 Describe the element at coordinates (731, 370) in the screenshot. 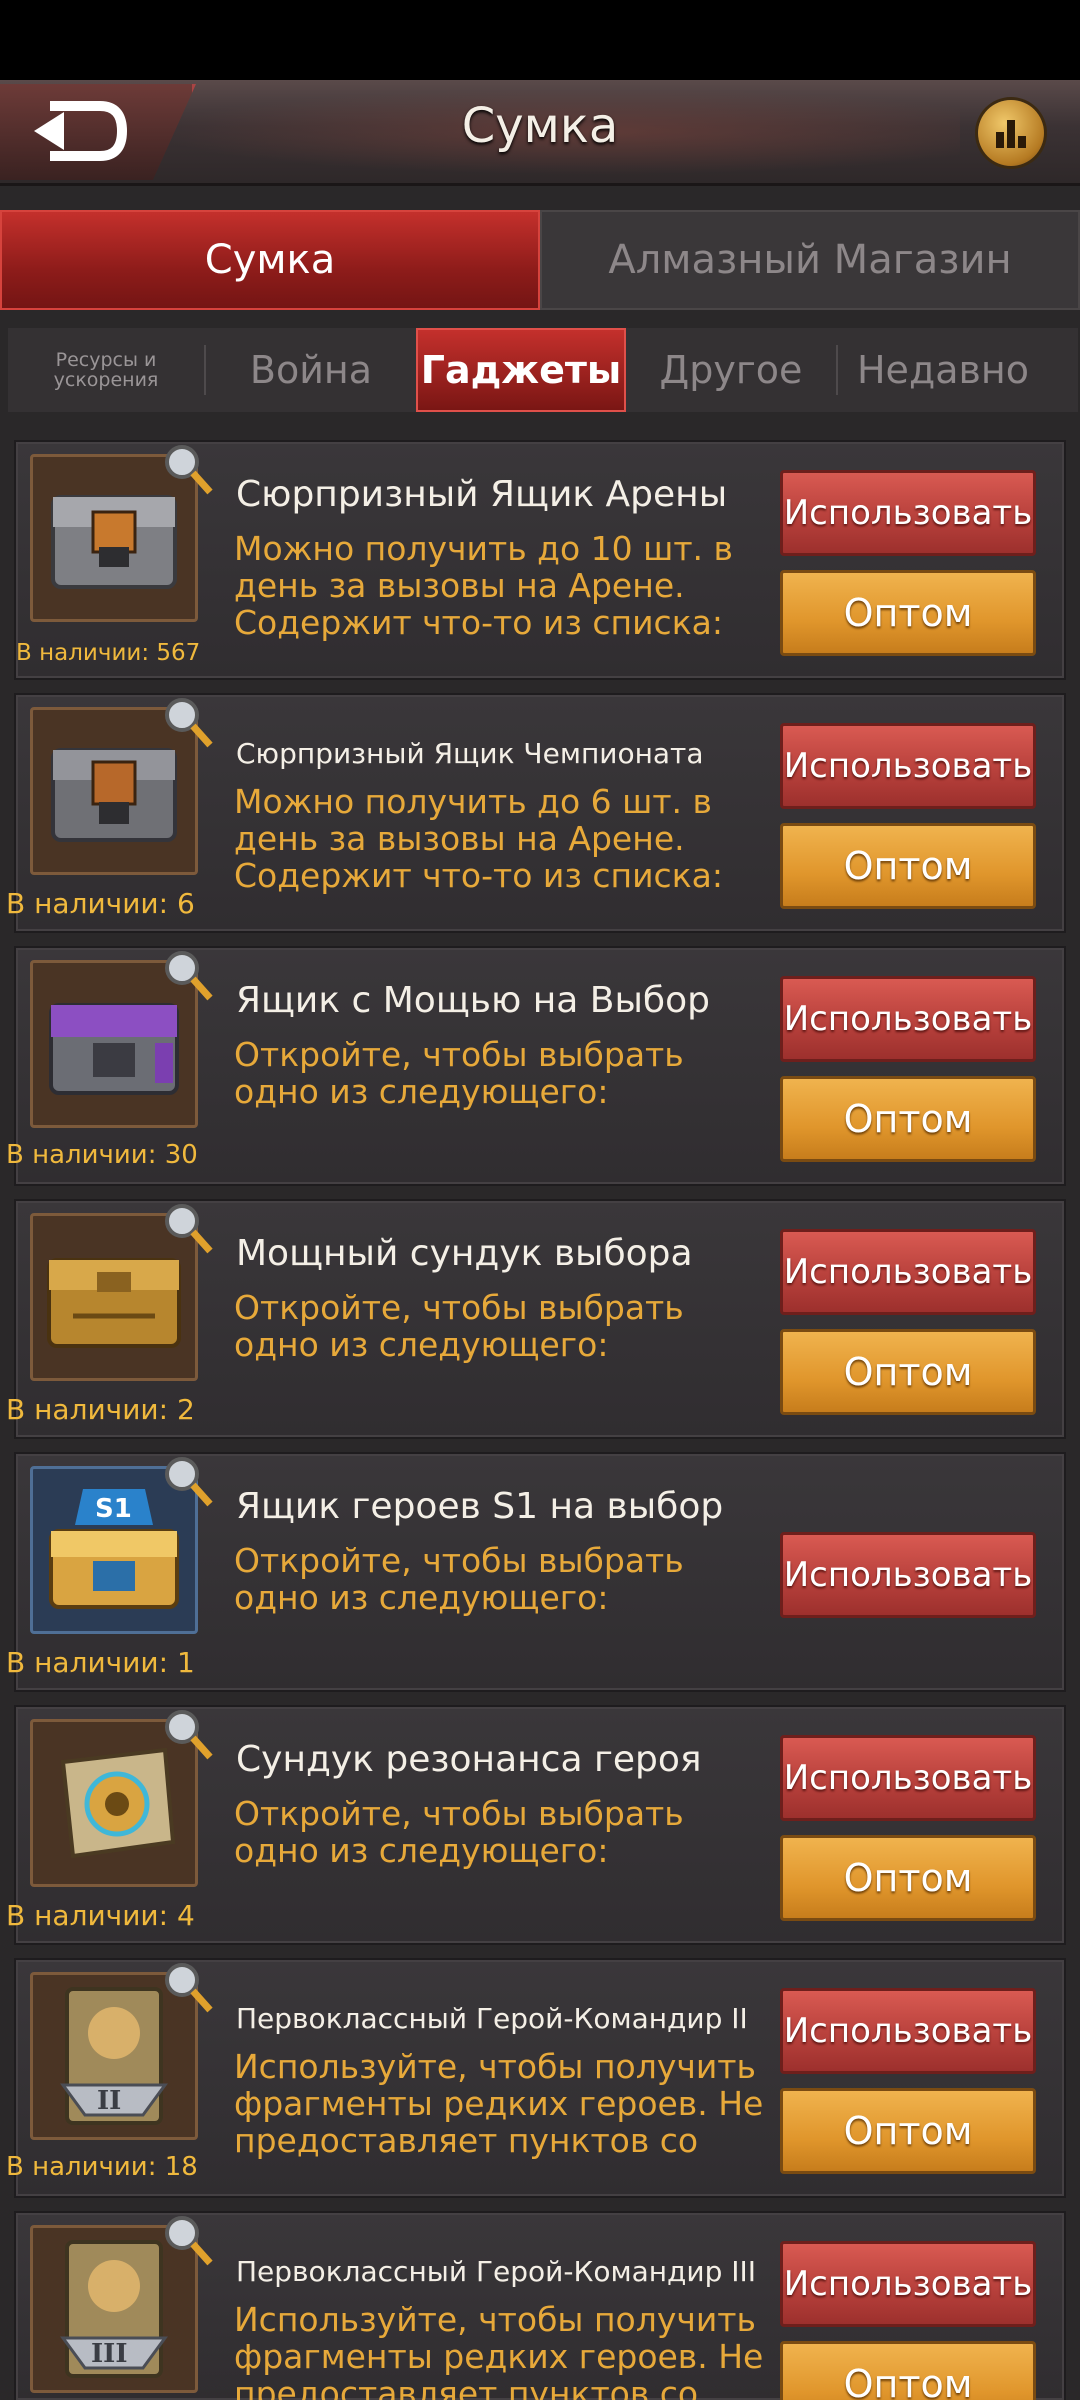

I see `tab-other: Другое` at that location.